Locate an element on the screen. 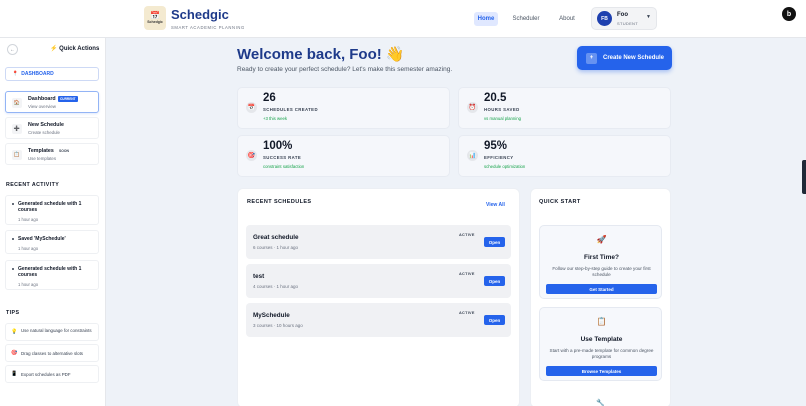 Image resolution: width=806 pixels, height=406 pixels. bar-chart-icon: 📊 is located at coordinates (472, 155).